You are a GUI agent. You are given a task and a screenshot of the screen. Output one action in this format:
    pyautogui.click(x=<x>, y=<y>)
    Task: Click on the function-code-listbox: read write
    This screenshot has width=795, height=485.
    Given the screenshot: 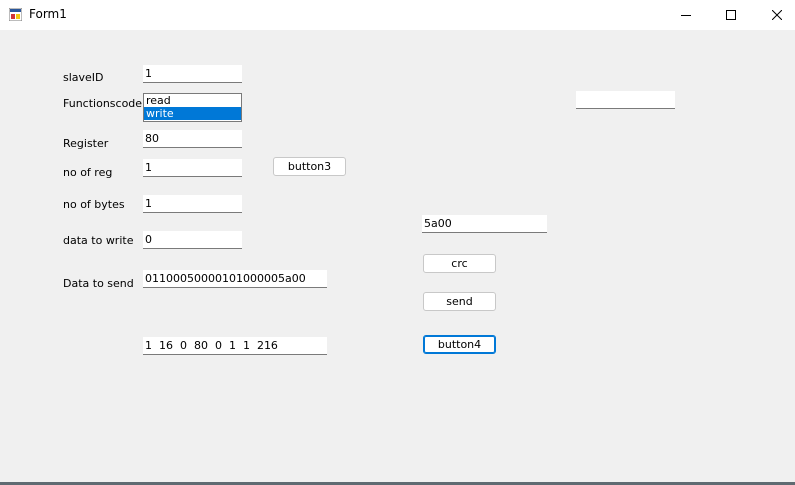 What is the action you would take?
    pyautogui.click(x=192, y=107)
    